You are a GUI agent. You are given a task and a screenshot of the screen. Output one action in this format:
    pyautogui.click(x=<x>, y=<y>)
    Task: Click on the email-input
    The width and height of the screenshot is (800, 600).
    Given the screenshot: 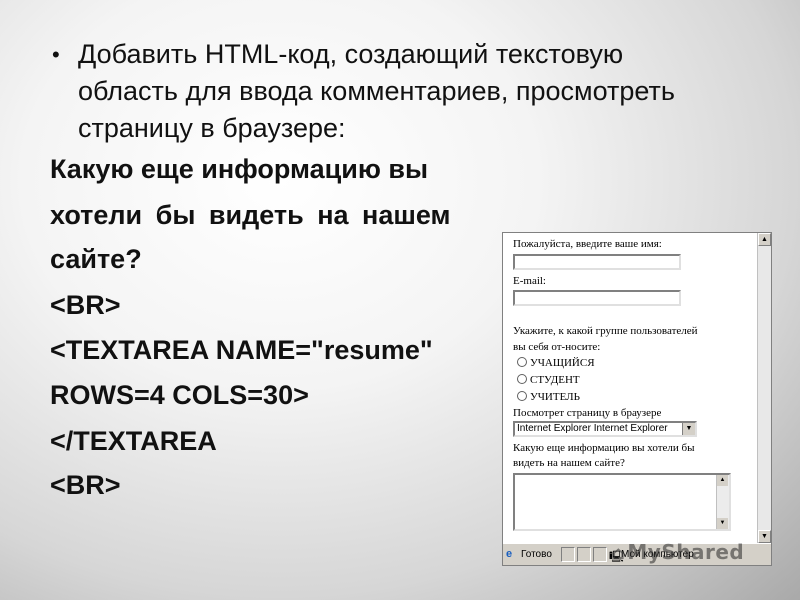 What is the action you would take?
    pyautogui.click(x=597, y=298)
    